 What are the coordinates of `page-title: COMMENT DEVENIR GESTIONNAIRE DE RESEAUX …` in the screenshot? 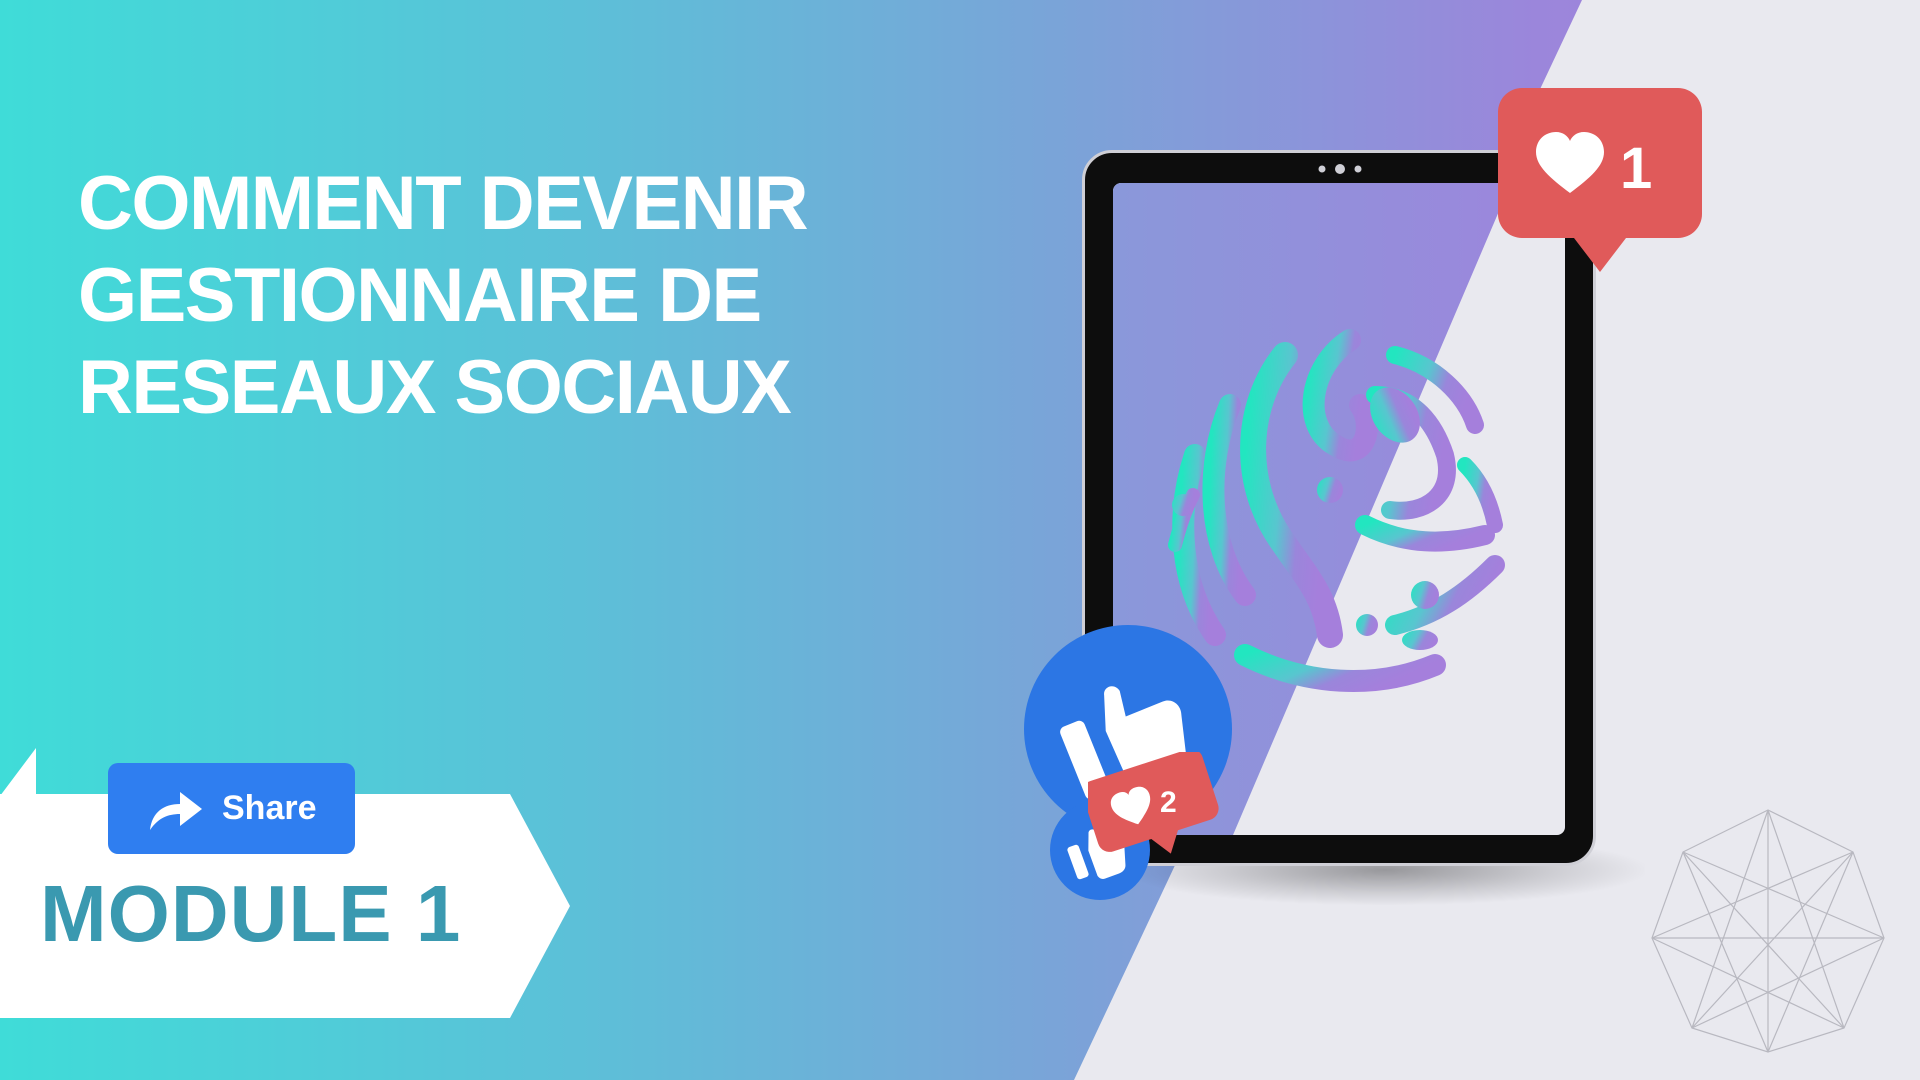 It's located at (528, 296).